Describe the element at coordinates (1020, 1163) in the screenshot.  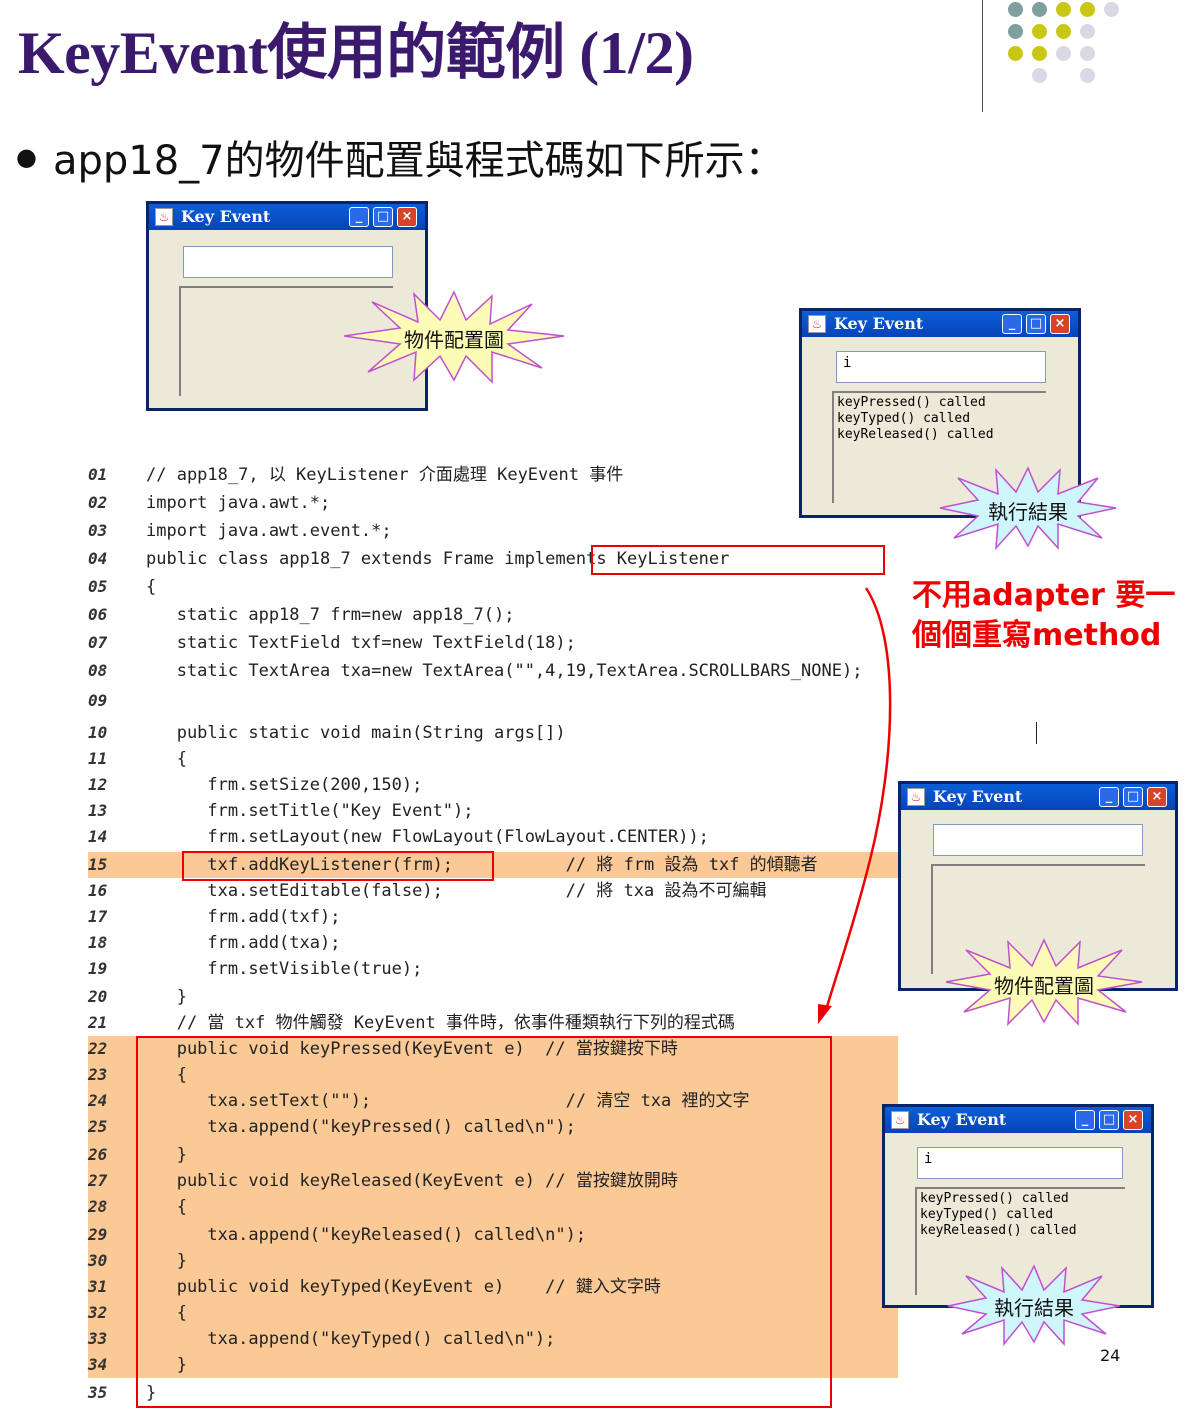
I see `text-field: i` at that location.